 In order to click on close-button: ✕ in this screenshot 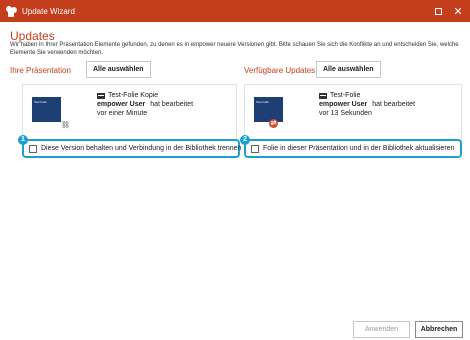, I will do `click(458, 11)`.